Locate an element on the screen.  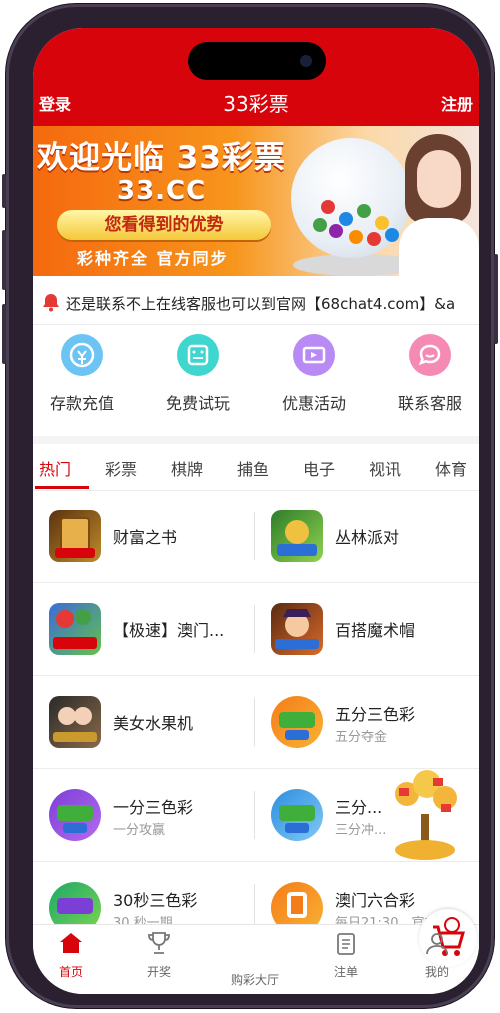
game-name: 财富之书 is located at coordinates (145, 537).